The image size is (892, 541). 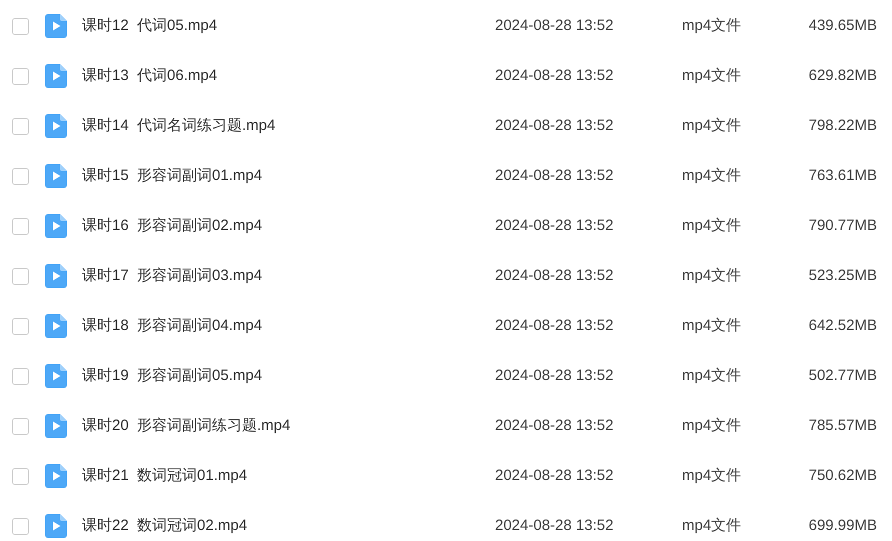 I want to click on file-size: 785.57MB, so click(x=842, y=426).